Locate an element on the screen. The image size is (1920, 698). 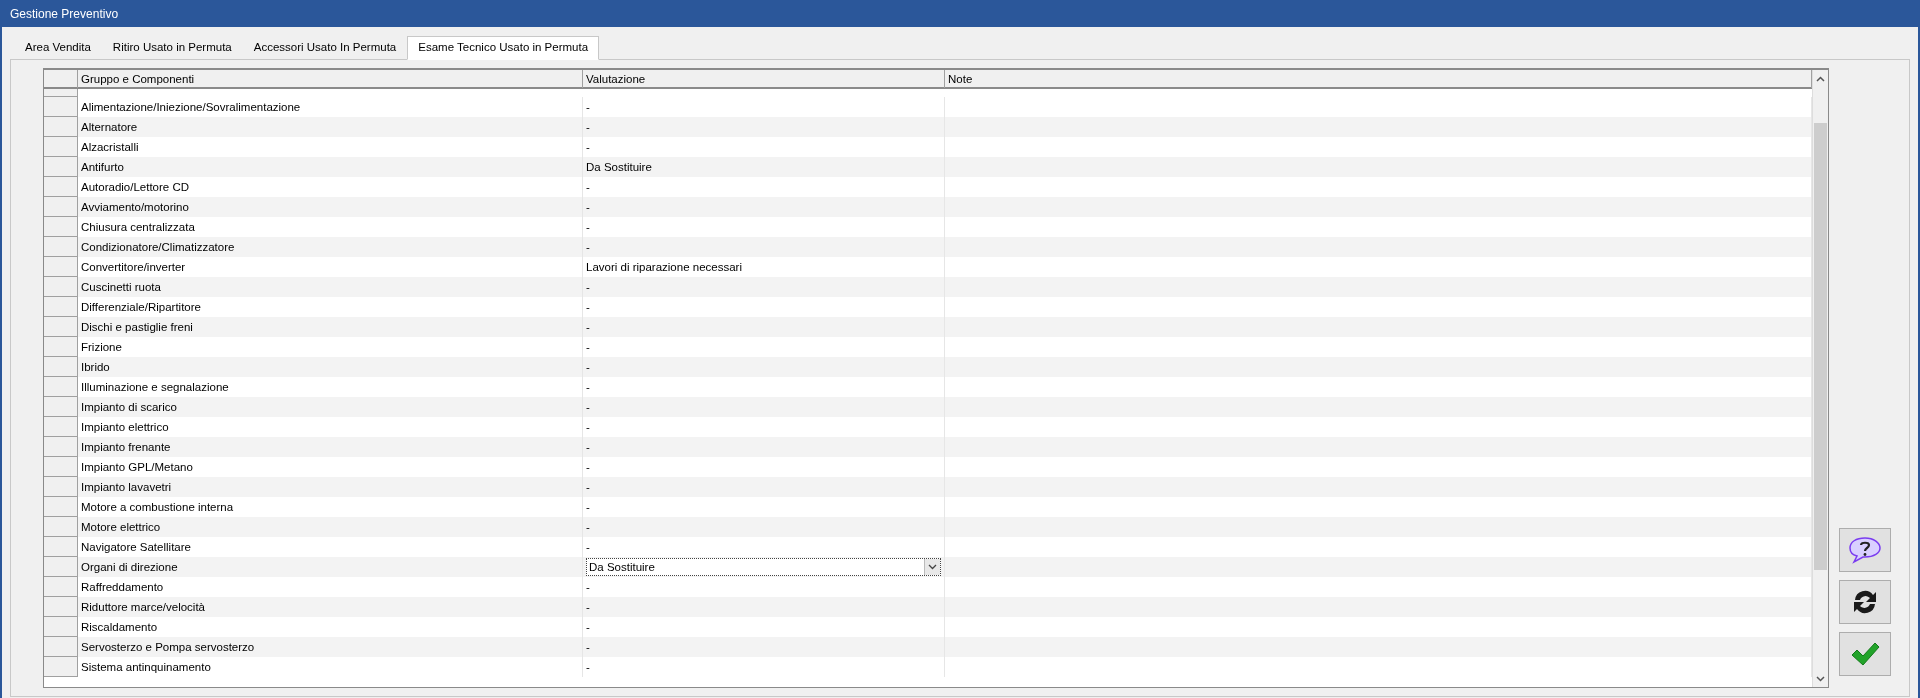
table-row: Frizione - is located at coordinates (928, 347).